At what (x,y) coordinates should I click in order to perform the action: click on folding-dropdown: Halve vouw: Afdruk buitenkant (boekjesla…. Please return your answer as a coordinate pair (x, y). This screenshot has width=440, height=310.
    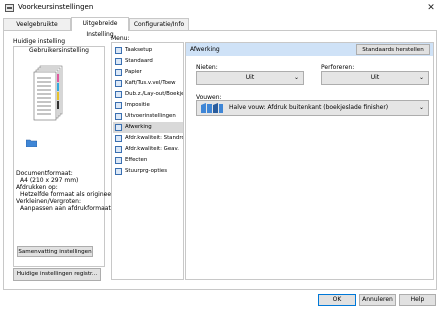
    Looking at the image, I should click on (312, 108).